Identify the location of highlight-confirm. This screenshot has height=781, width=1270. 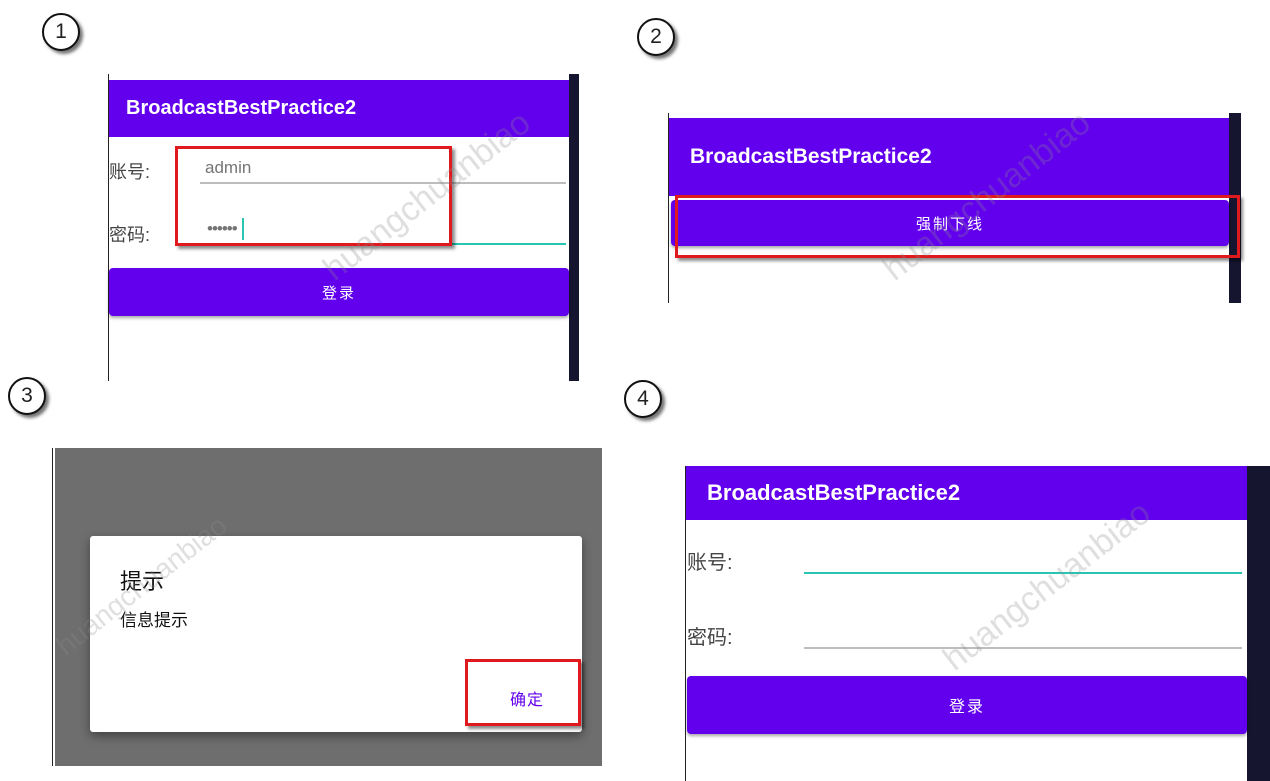
(523, 692).